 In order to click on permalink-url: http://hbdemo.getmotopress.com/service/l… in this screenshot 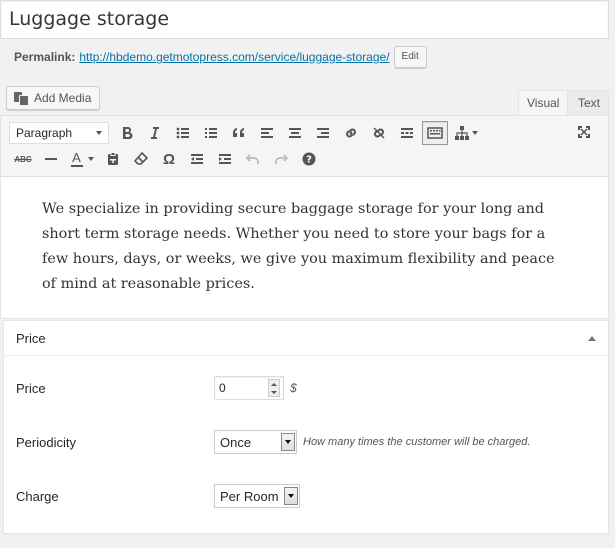, I will do `click(234, 57)`.